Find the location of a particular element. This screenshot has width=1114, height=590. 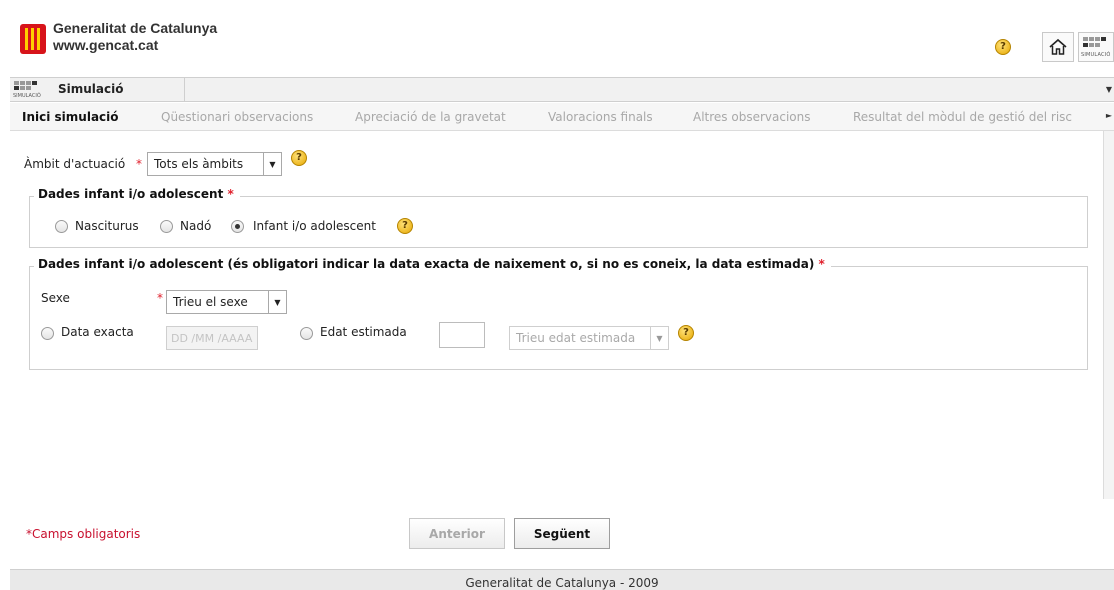

page-title: Simulació is located at coordinates (91, 89).